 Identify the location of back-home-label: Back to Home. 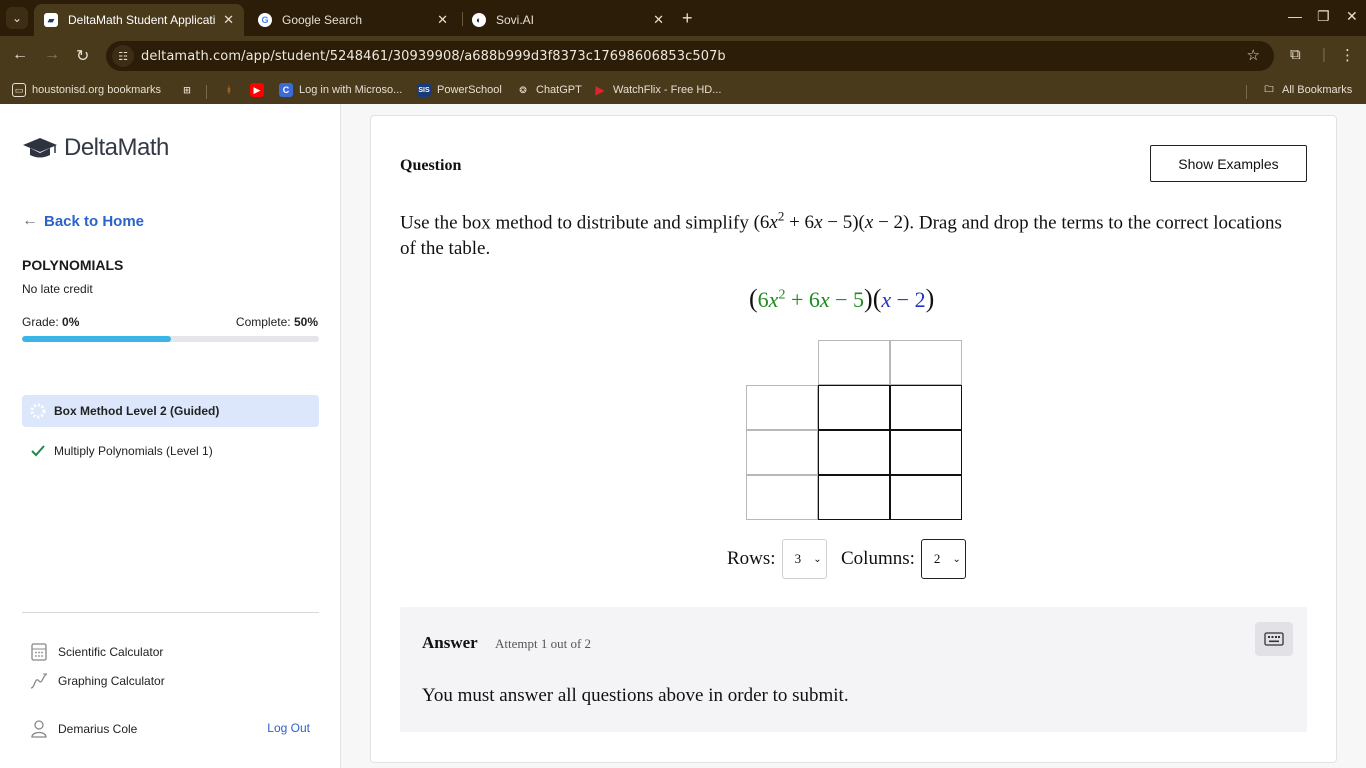
(94, 221).